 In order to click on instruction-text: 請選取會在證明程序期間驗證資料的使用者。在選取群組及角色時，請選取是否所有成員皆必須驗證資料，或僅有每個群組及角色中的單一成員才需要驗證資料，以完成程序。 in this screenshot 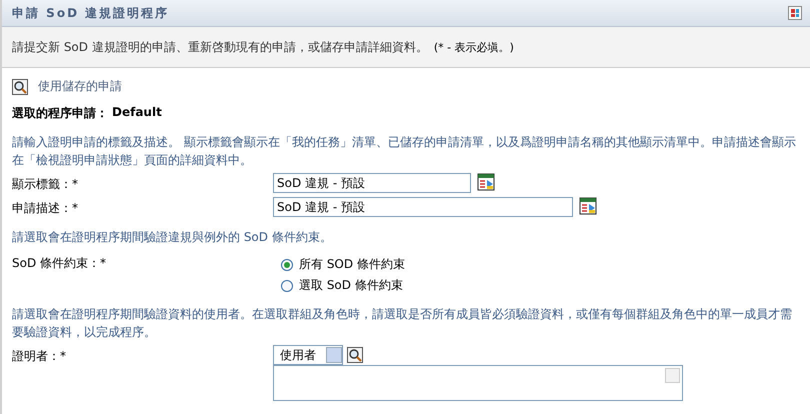, I will do `click(402, 323)`.